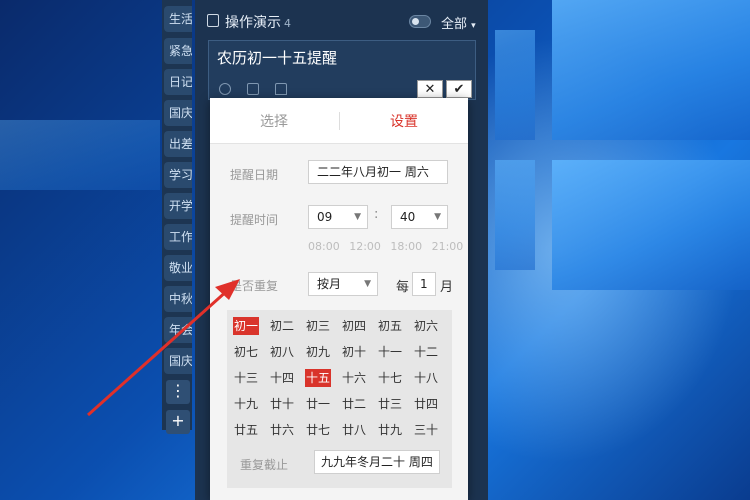  I want to click on annotation-arrow, so click(163, 348).